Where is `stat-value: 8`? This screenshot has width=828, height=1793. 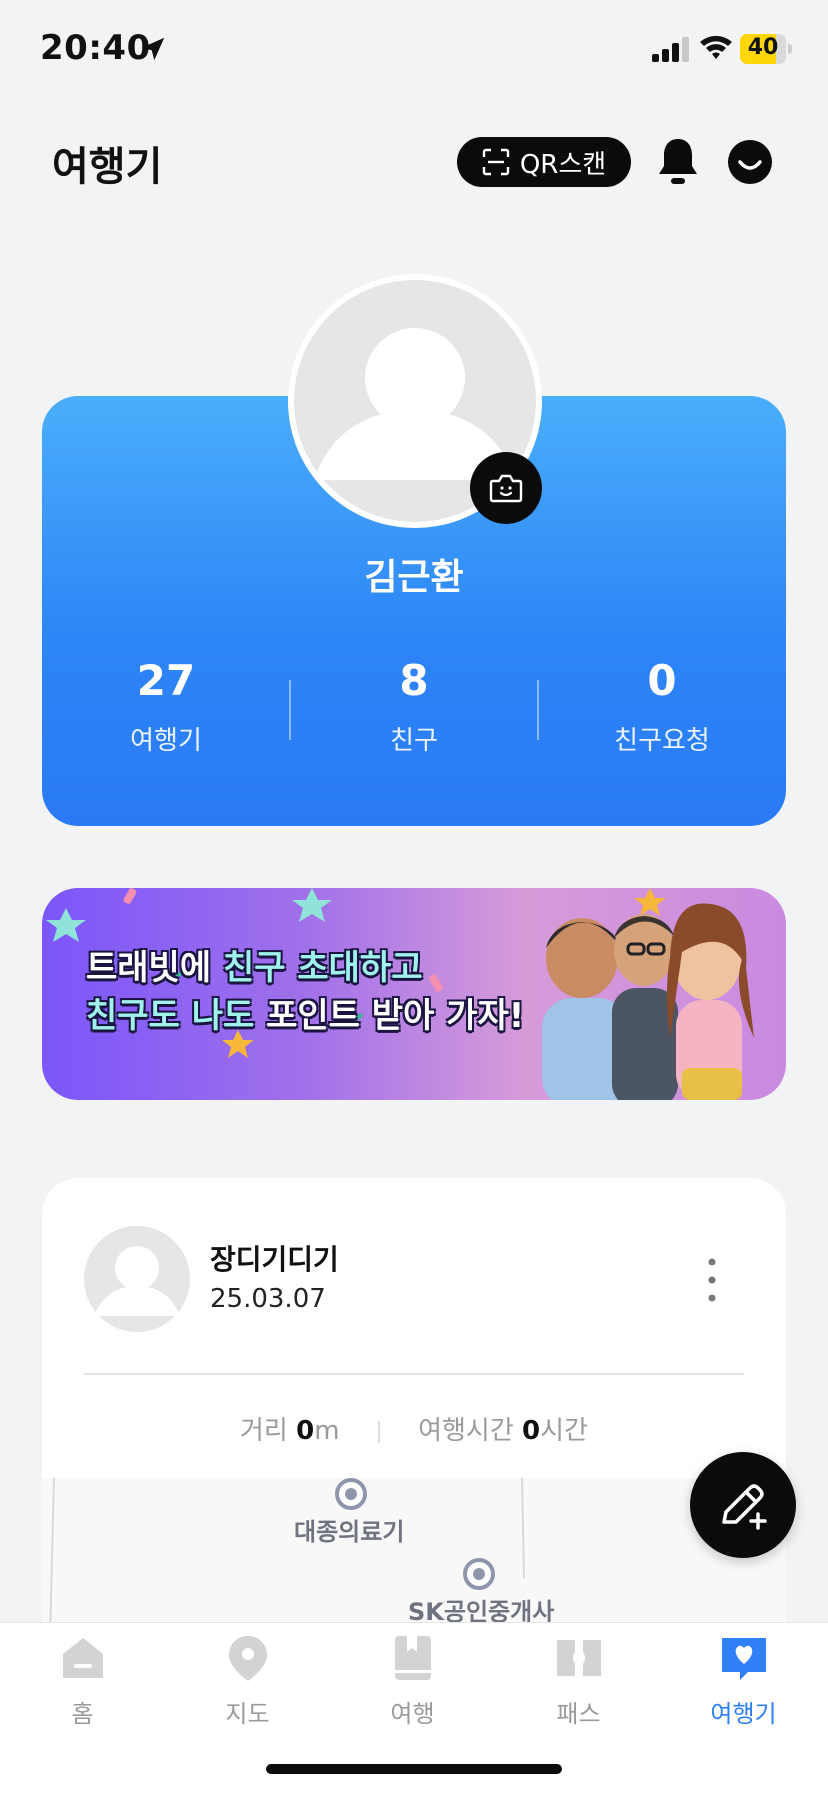
stat-value: 8 is located at coordinates (414, 680).